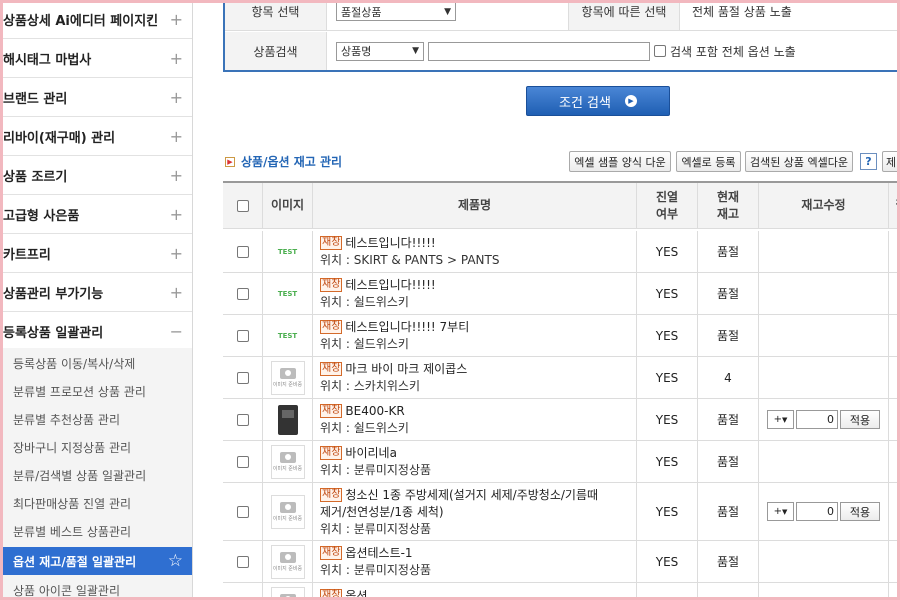 The width and height of the screenshot is (900, 600). I want to click on sidebar-item-gift: 고급형 사은품 +, so click(97, 214).